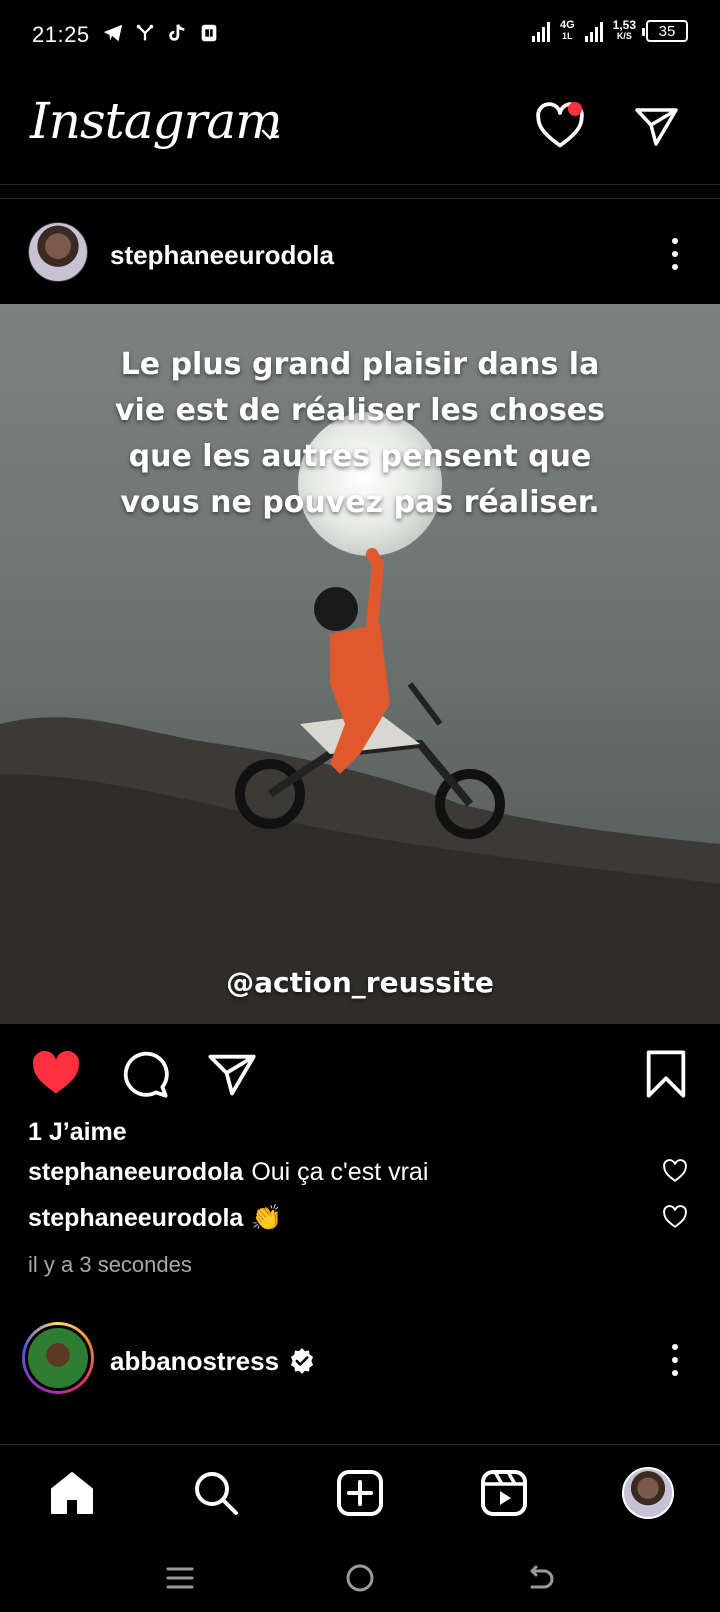  I want to click on next-post-header: abbanostress, so click(360, 1359).